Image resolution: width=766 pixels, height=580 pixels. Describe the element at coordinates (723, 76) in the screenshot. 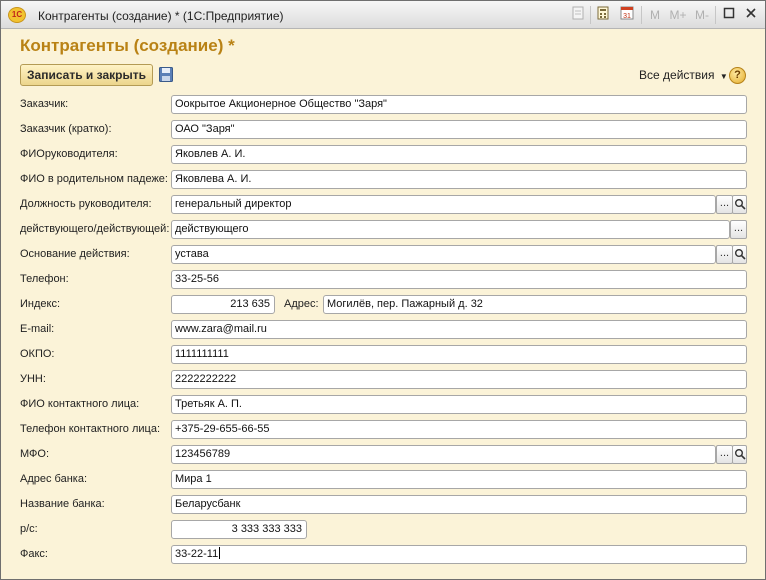

I see `dropdown-arrow-icon: ▼` at that location.